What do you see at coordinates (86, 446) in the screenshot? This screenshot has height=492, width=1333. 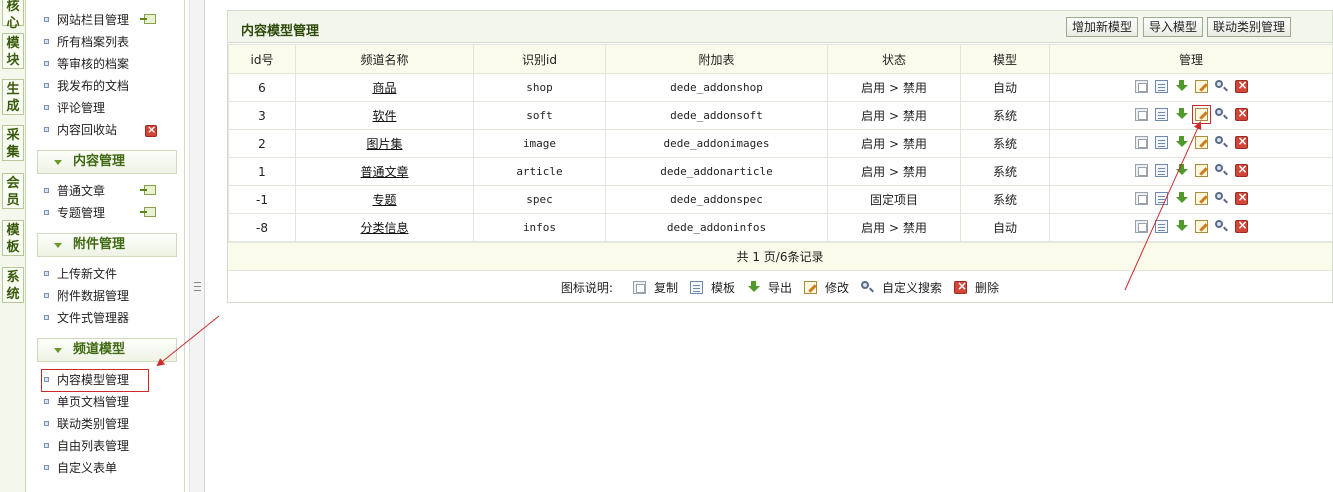 I see `menu-item-free-list: 自由列表管理` at bounding box center [86, 446].